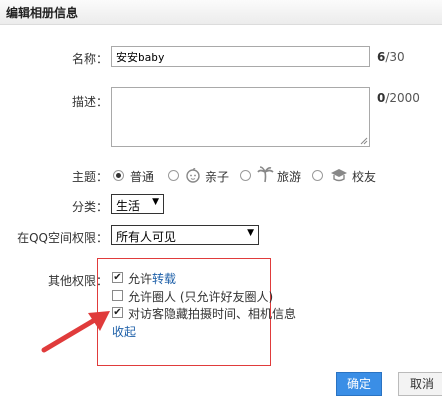 The image size is (442, 396). What do you see at coordinates (42, 13) in the screenshot?
I see `dialog-title: 编辑相册信息` at bounding box center [42, 13].